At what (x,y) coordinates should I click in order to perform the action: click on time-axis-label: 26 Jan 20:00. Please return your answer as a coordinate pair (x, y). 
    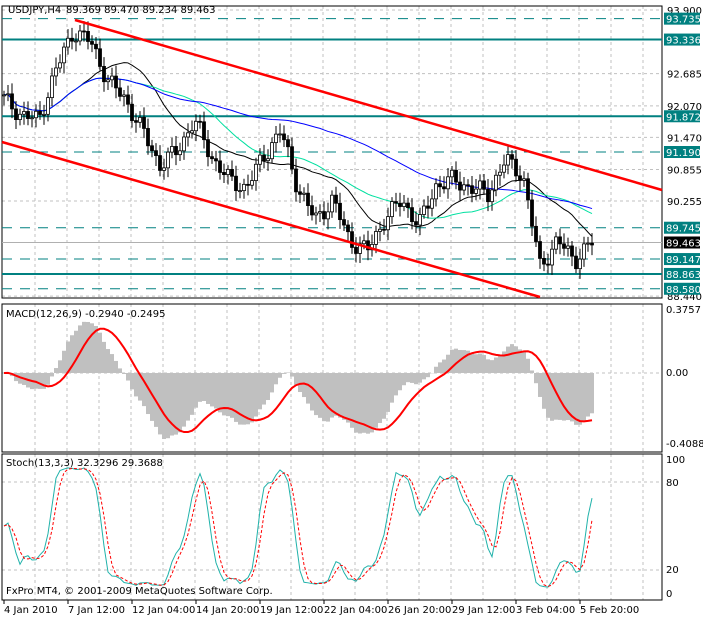
    Looking at the image, I should click on (419, 610).